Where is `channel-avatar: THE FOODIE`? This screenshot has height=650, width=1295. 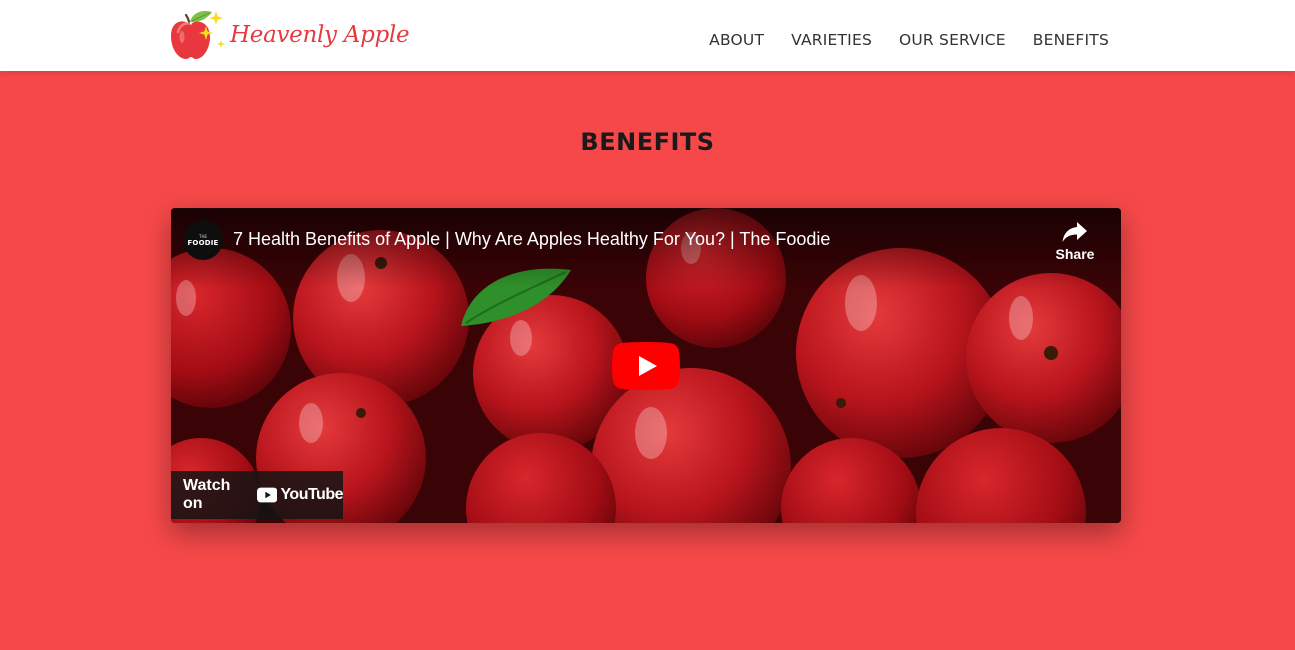
channel-avatar: THE FOODIE is located at coordinates (203, 240).